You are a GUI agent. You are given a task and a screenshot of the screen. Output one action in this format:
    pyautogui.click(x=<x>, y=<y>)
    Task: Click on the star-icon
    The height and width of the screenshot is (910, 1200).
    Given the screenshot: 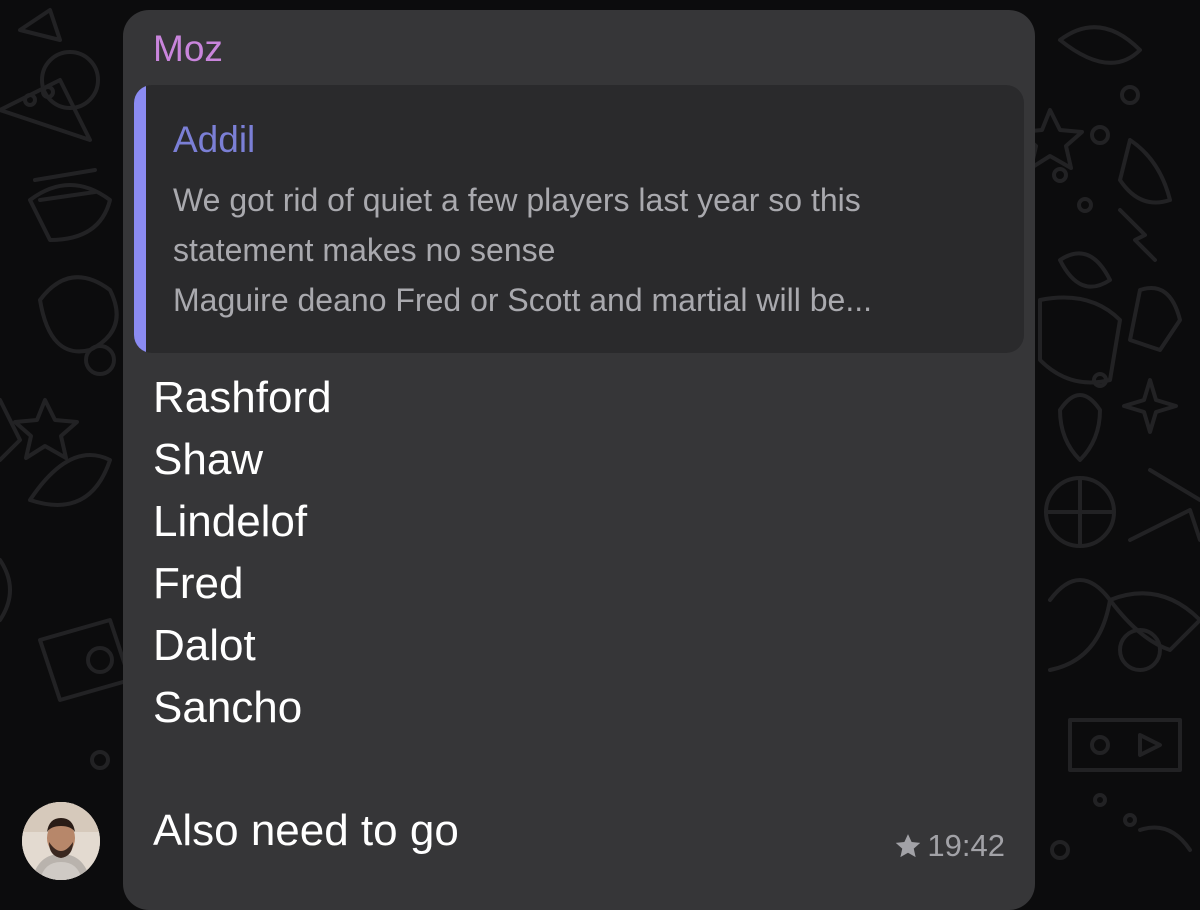 What is the action you would take?
    pyautogui.click(x=908, y=846)
    